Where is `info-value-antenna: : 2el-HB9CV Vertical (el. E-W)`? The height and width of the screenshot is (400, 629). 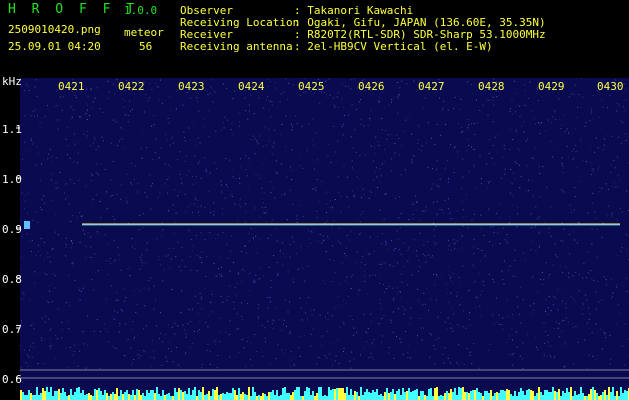
info-value-antenna: : 2el-HB9CV Vertical (el. E-W) is located at coordinates (393, 46).